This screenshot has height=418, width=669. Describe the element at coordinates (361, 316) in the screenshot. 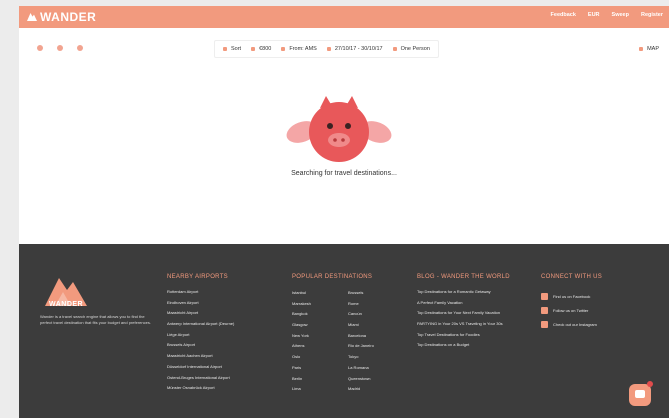

I see `destination-link: Cancún` at that location.